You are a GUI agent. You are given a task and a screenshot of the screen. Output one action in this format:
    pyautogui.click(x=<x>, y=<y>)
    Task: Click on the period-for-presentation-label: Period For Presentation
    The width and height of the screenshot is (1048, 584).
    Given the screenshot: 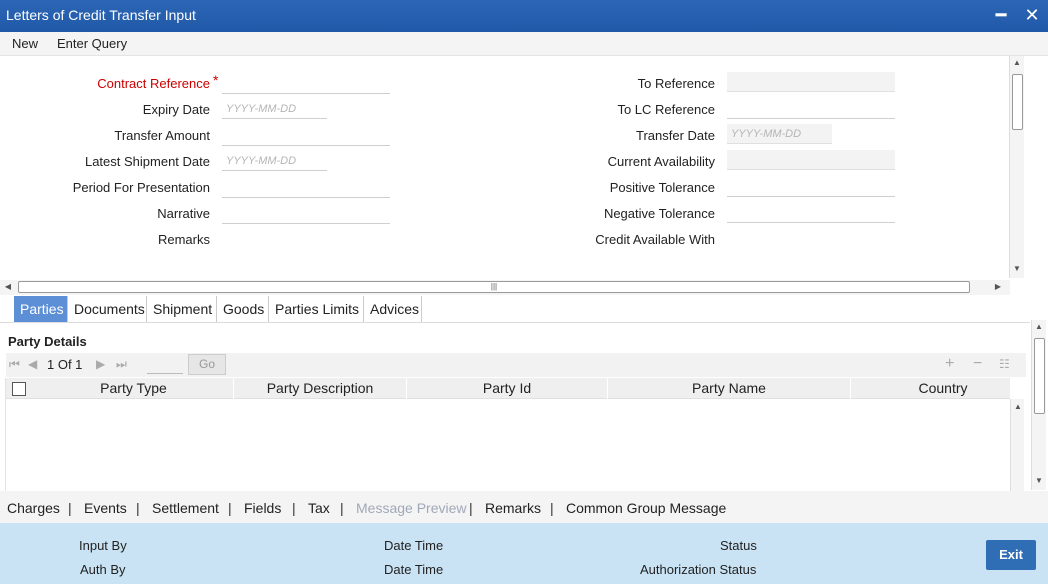 What is the action you would take?
    pyautogui.click(x=141, y=187)
    